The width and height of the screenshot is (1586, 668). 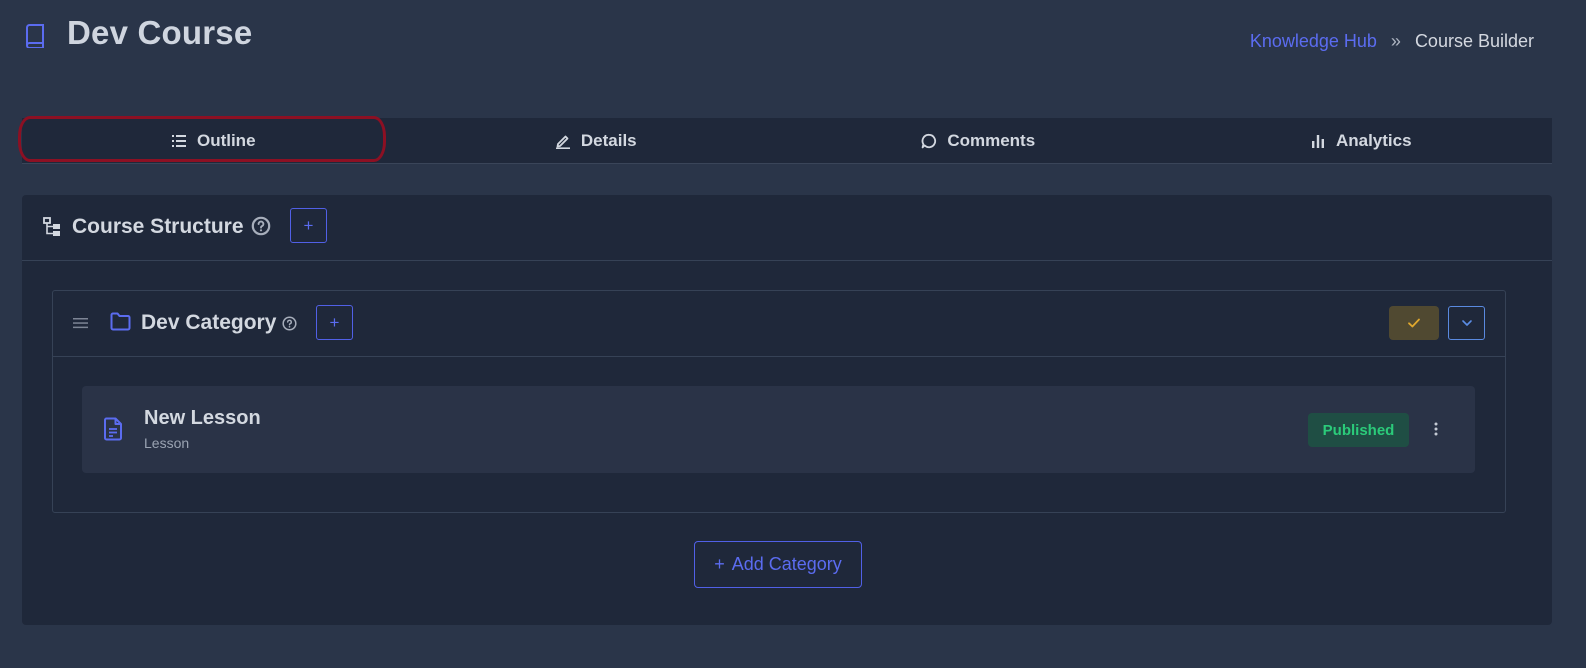 What do you see at coordinates (167, 443) in the screenshot?
I see `lesson-type: Lesson` at bounding box center [167, 443].